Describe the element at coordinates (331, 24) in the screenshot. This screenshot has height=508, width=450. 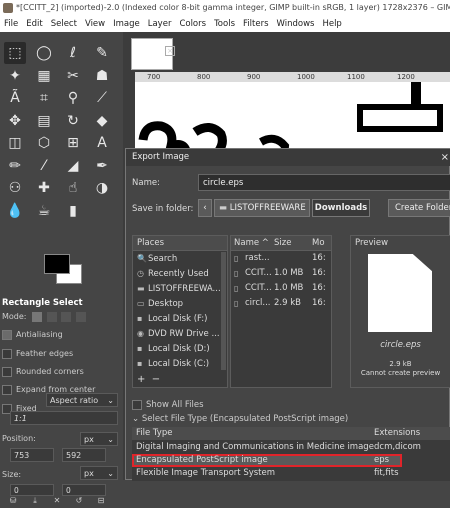
I see `menu-help: Help` at that location.